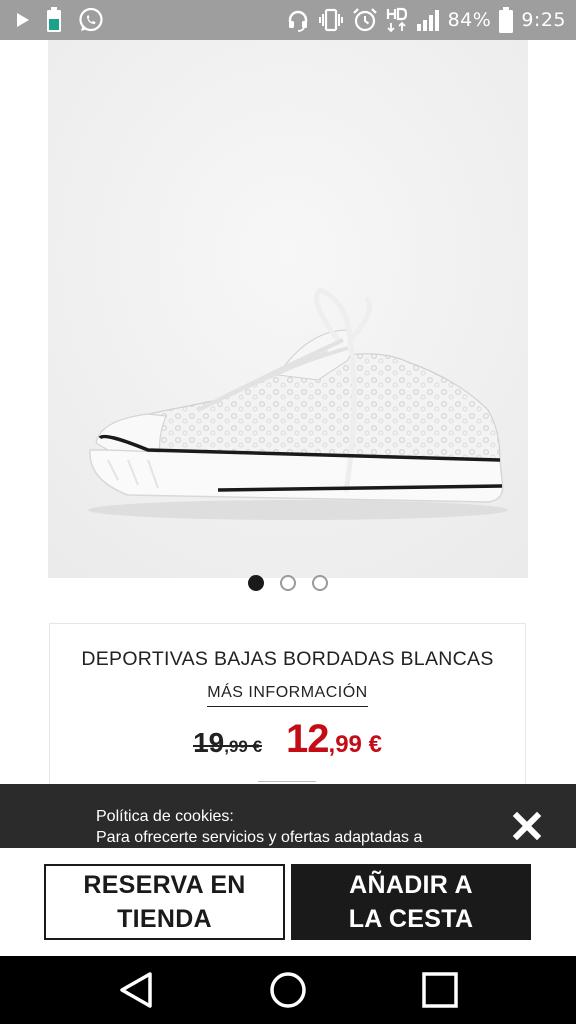 This screenshot has height=1024, width=576. Describe the element at coordinates (397, 20) in the screenshot. I see `hd-icon` at that location.